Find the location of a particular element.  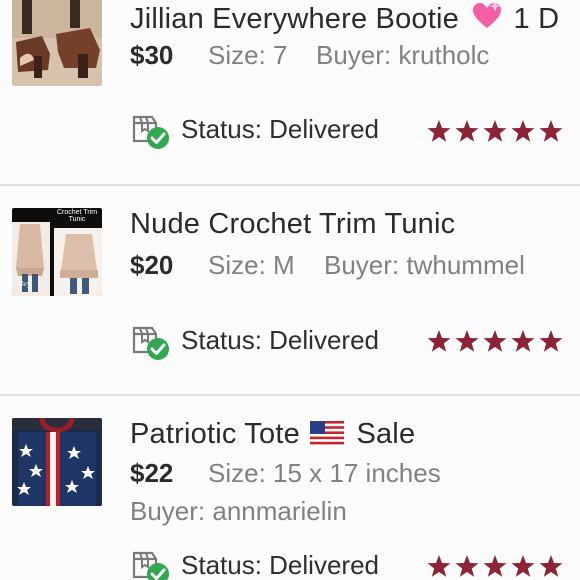

tote-photo-icon is located at coordinates (57, 462).